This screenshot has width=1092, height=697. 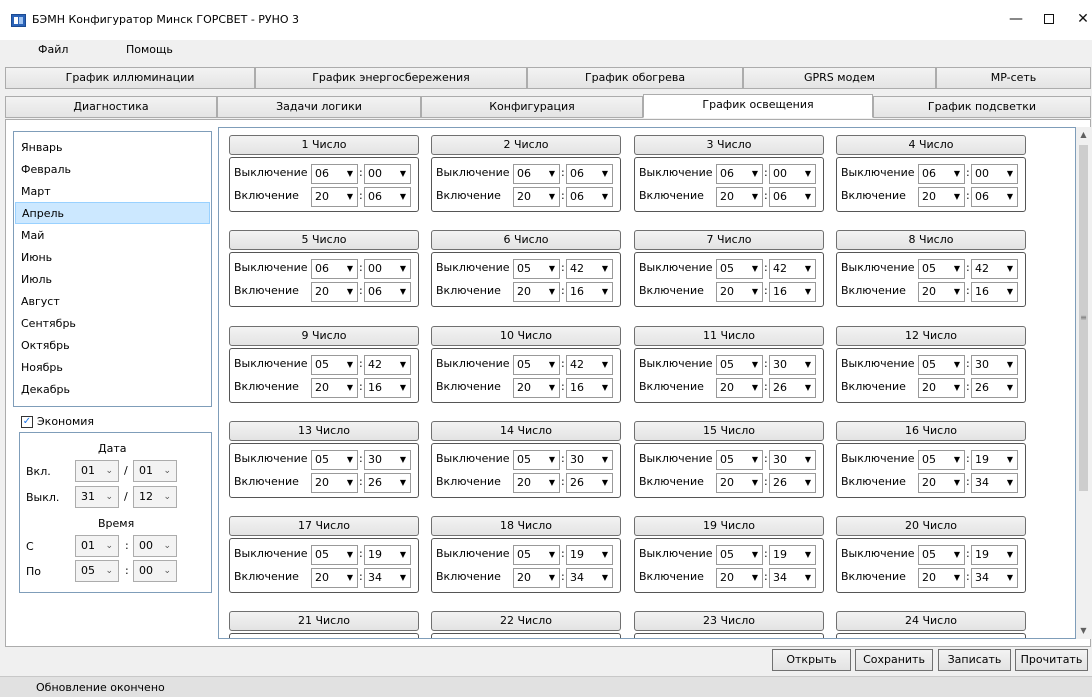 I want to click on to-hour-select: 05 ⌄, so click(x=97, y=571).